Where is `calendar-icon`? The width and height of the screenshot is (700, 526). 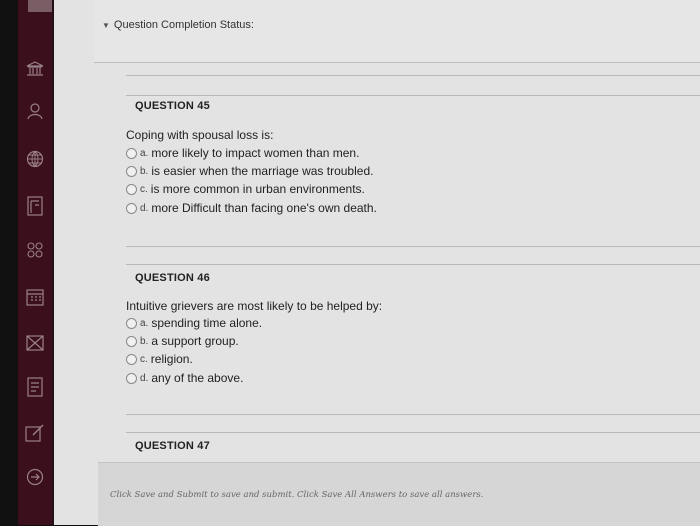 calendar-icon is located at coordinates (35, 297).